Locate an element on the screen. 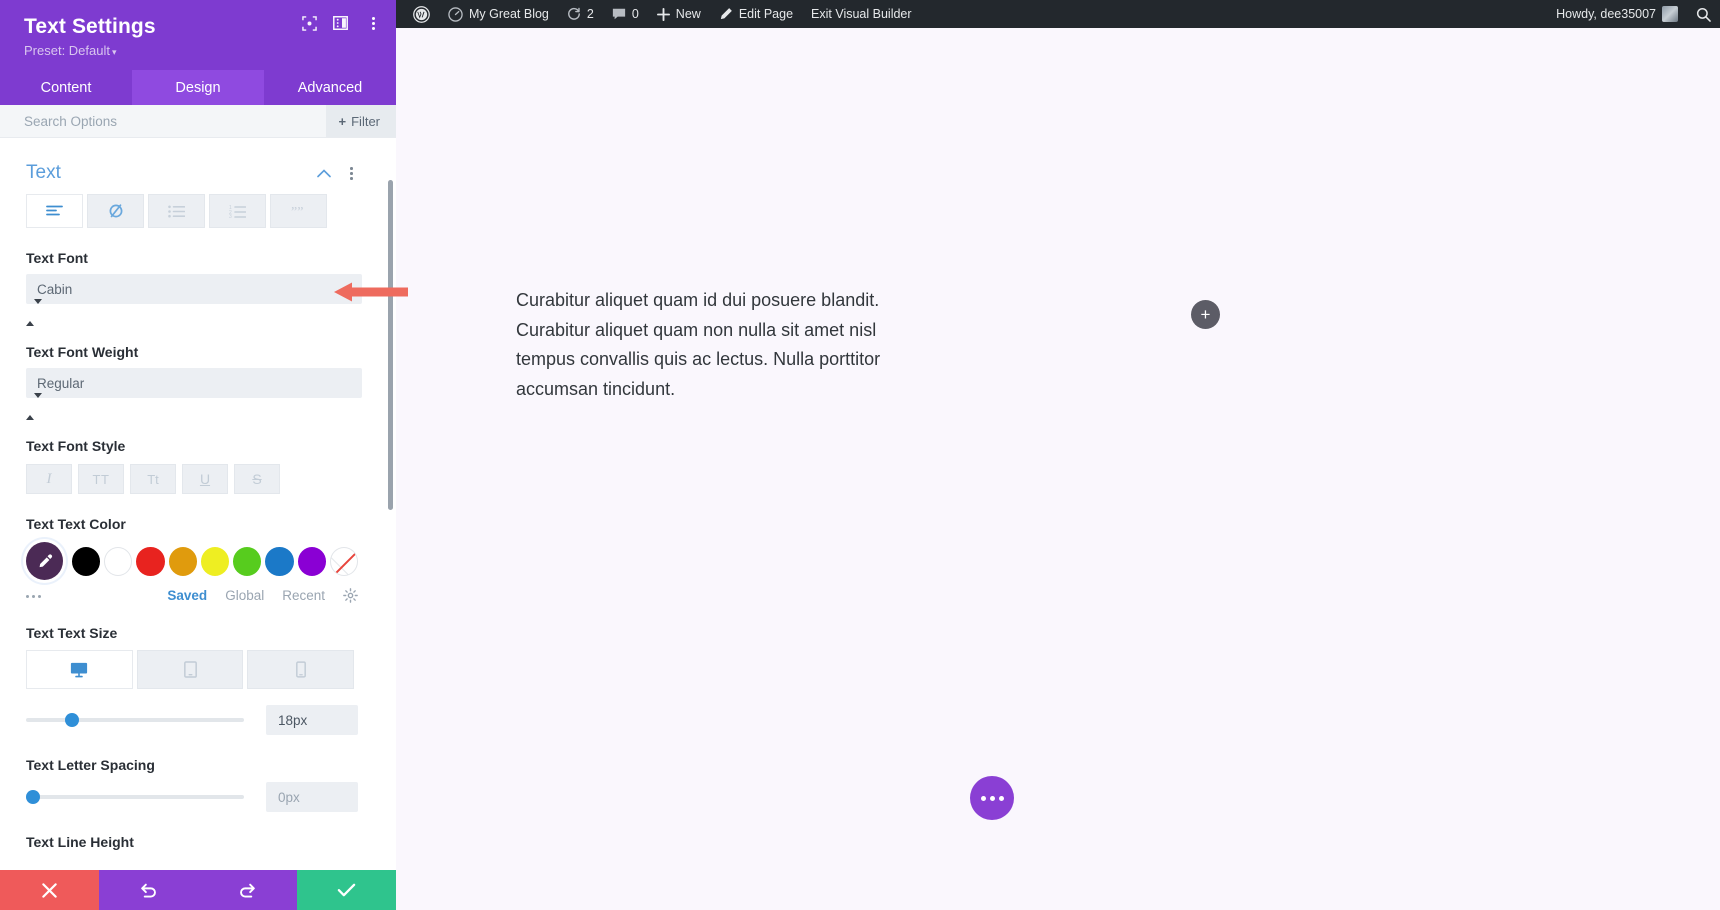  letter-spacing-slider-row: 0px is located at coordinates (192, 797).